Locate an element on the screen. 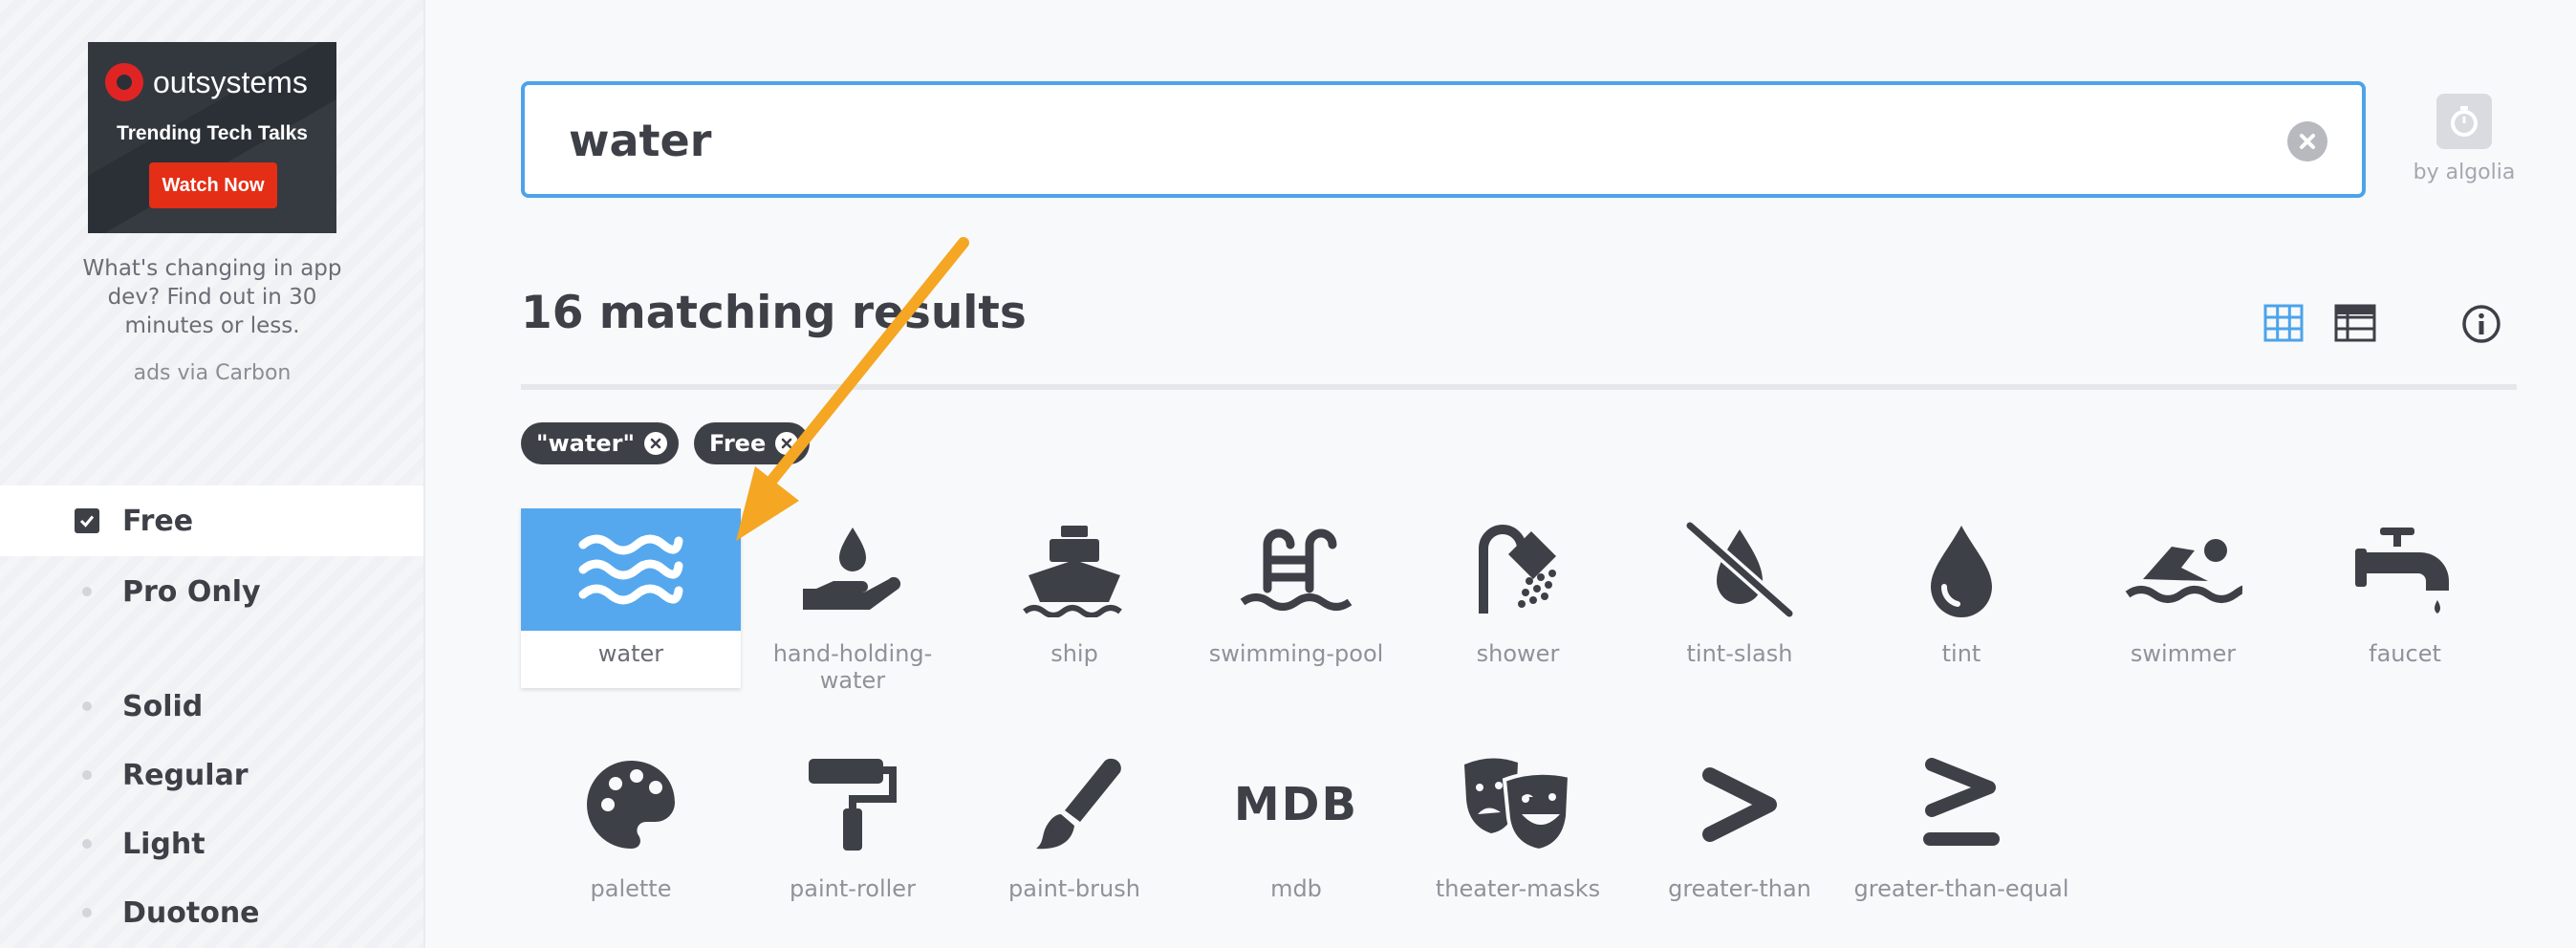 Image resolution: width=2576 pixels, height=948 pixels. icon-name: paint-brush is located at coordinates (1074, 889).